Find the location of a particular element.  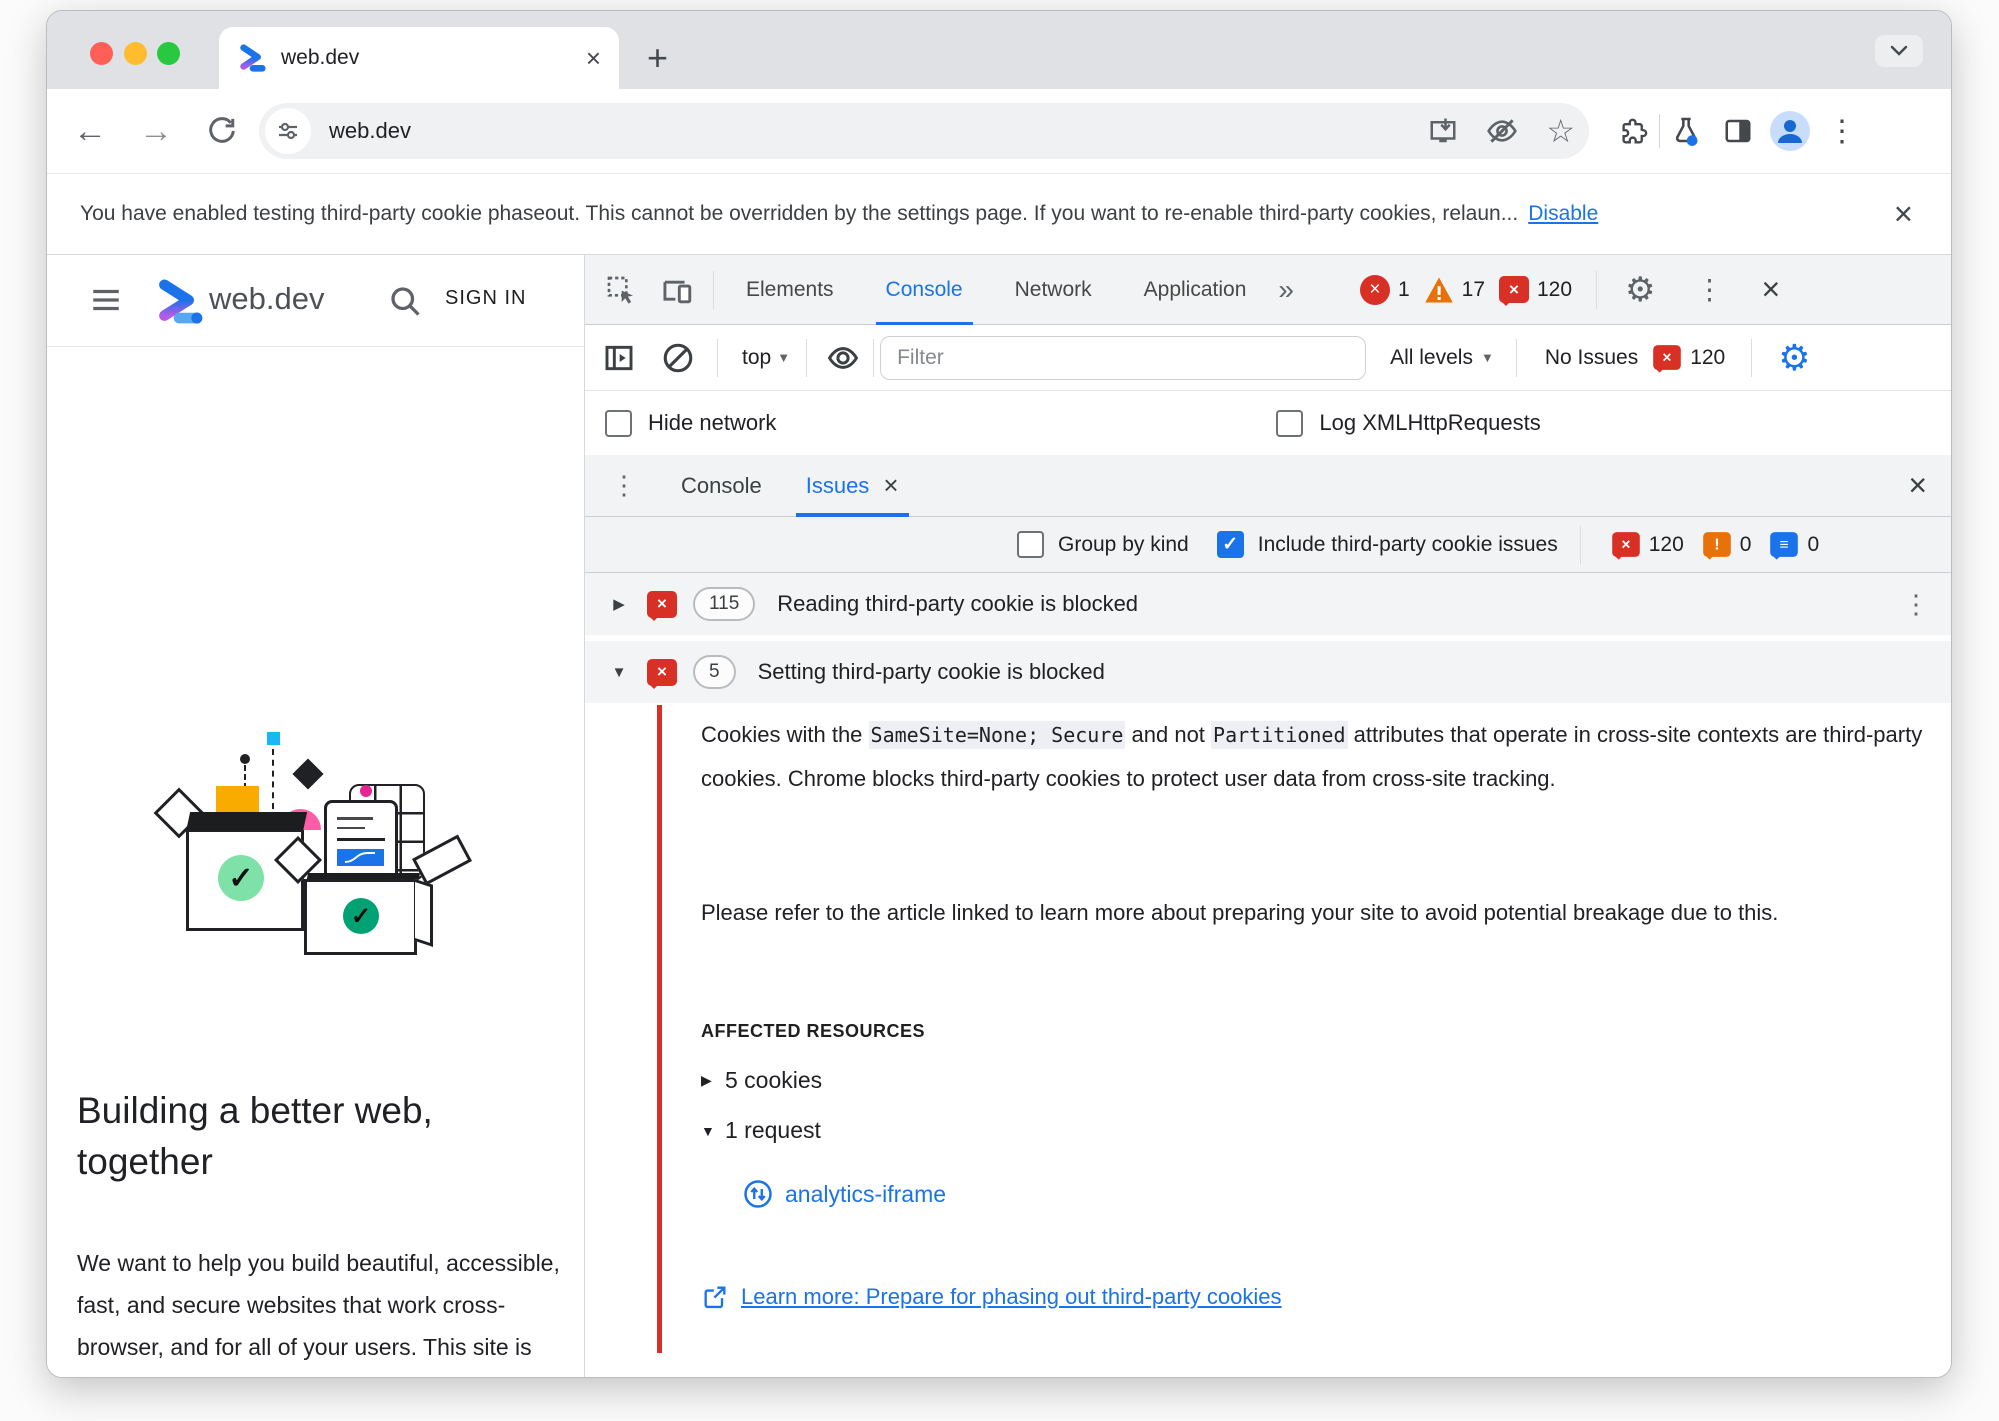

request-link-row: analytics-iframe is located at coordinates (844, 1194).